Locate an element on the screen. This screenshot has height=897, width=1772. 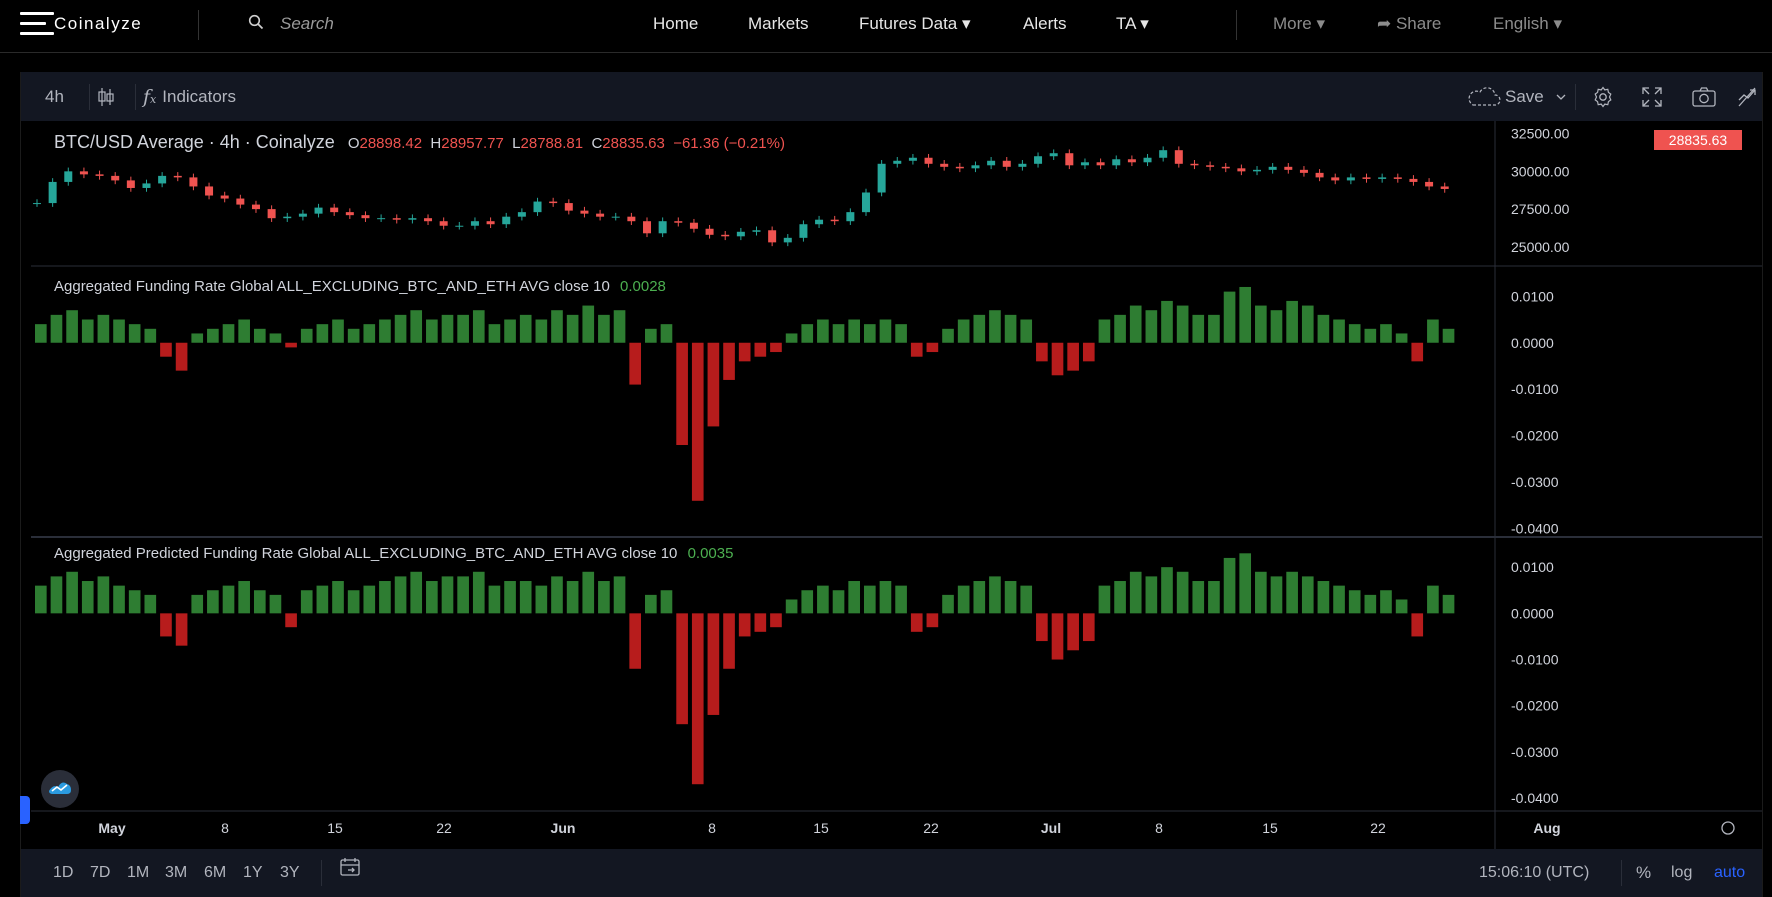
brand-logo: Coinalyze is located at coordinates (81, 24).